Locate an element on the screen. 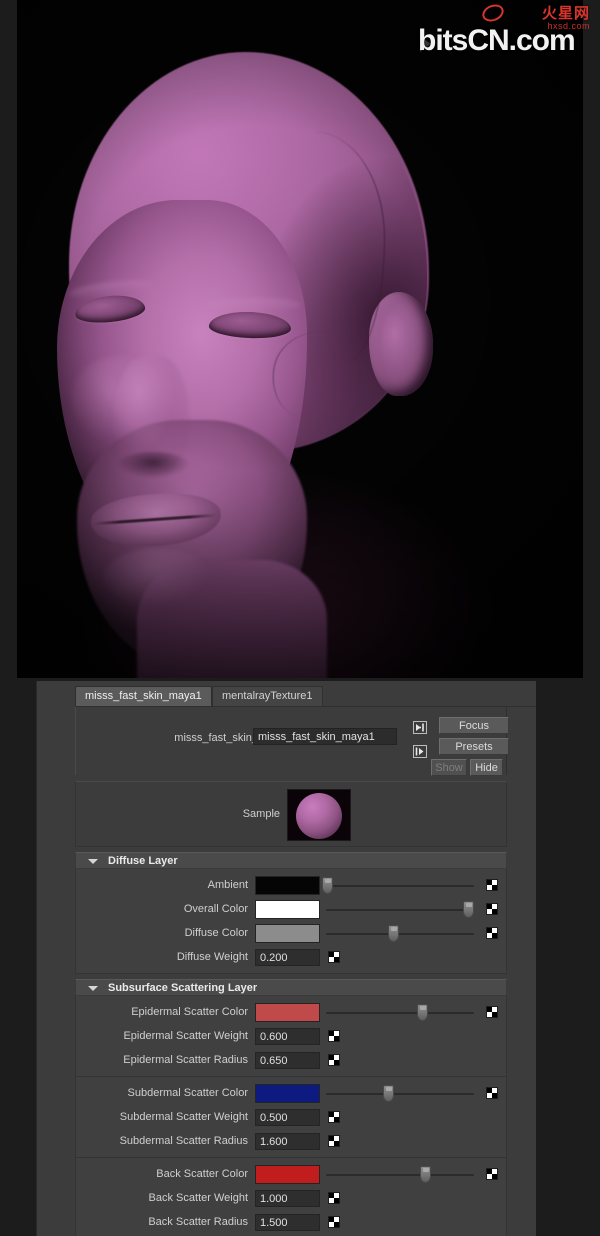 This screenshot has width=600, height=1236. sample-block: Sample is located at coordinates (291, 814).